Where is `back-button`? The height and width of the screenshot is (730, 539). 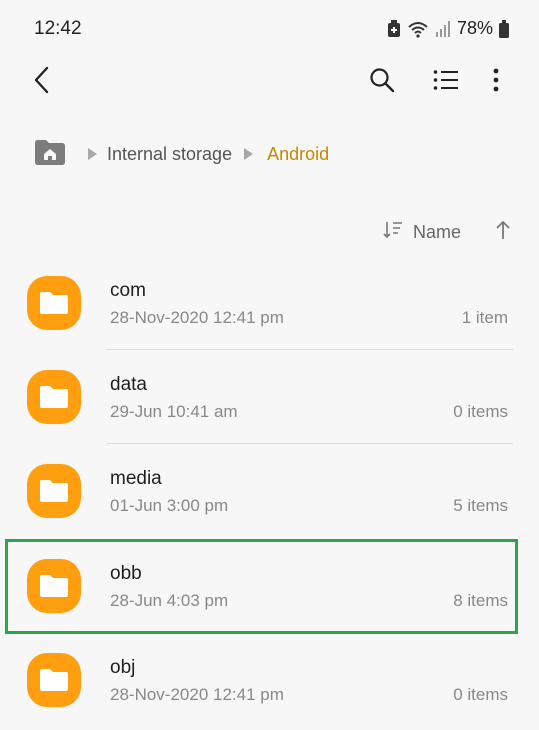 back-button is located at coordinates (42, 82).